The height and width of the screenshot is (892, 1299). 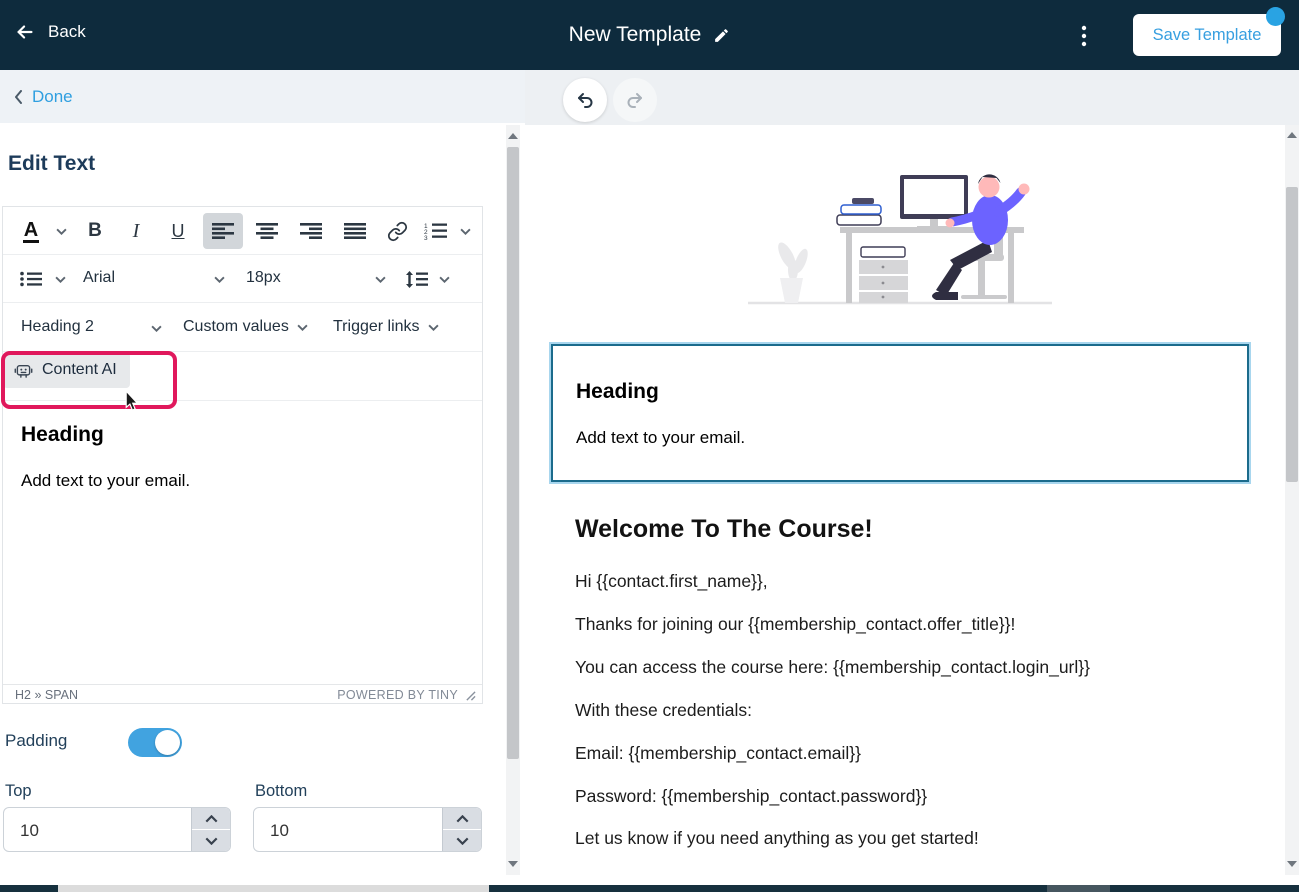 What do you see at coordinates (661, 437) in the screenshot?
I see `block-body-text: Add text to your email.` at bounding box center [661, 437].